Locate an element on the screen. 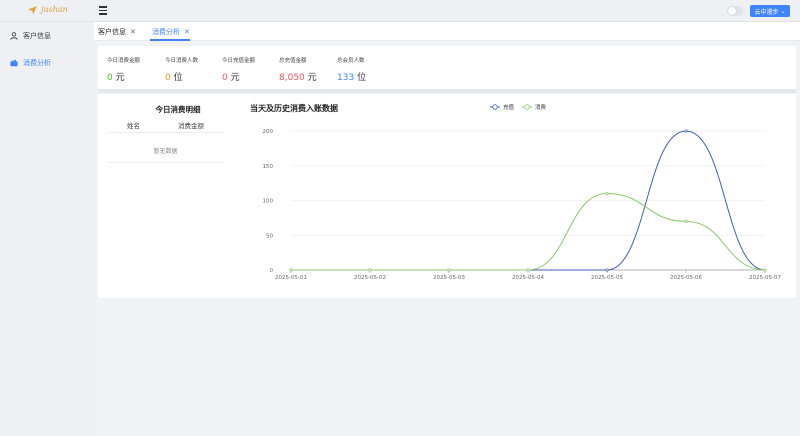 The height and width of the screenshot is (436, 800). stat-today-consumption-amount: 今日消费金额 0 元 is located at coordinates (123, 69).